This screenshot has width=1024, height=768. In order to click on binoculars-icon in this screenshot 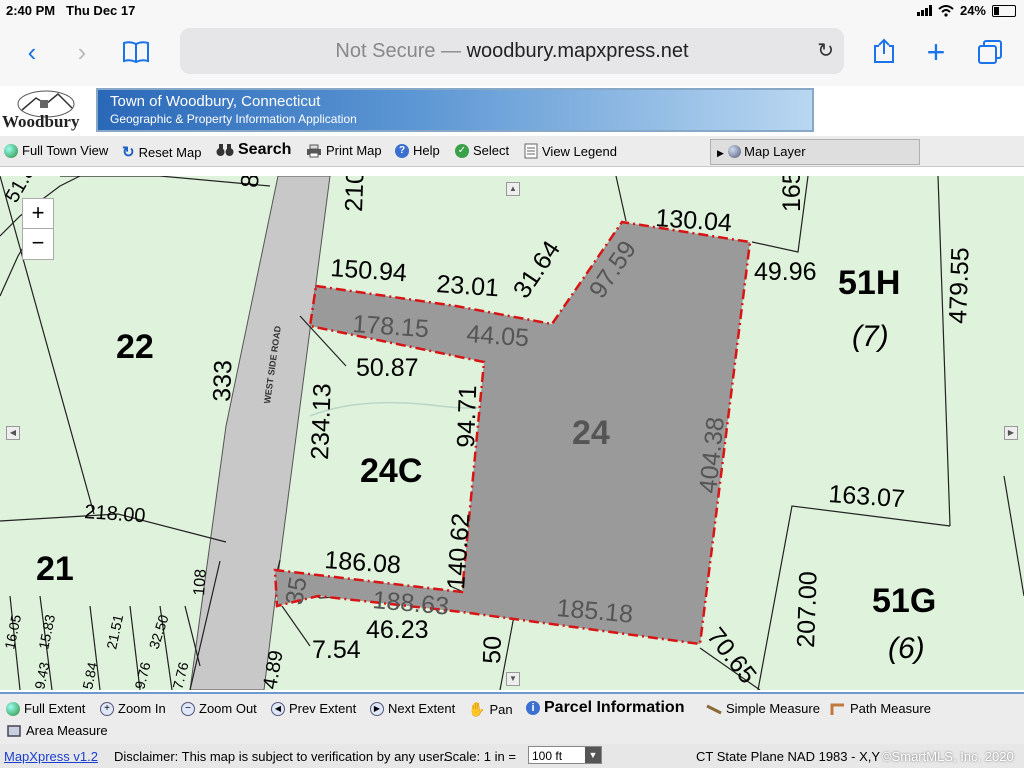, I will do `click(225, 150)`.